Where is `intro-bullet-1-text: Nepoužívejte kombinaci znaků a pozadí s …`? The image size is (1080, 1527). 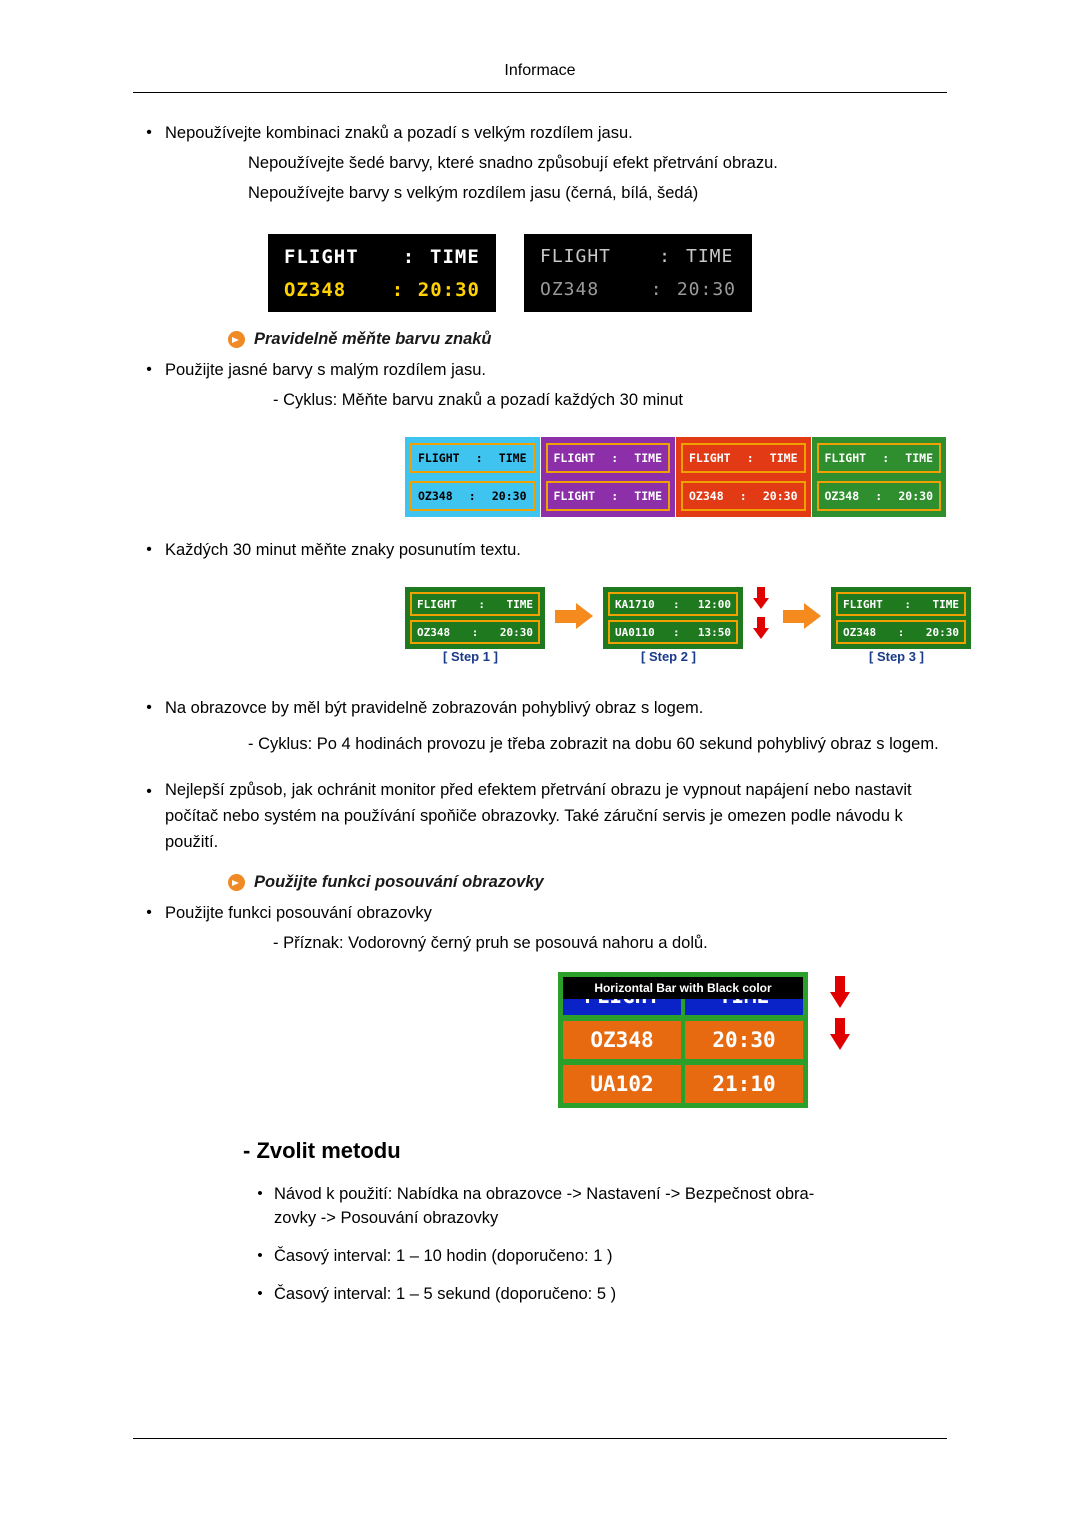 intro-bullet-1-text: Nepoužívejte kombinaci znaků a pozadí s … is located at coordinates (399, 133).